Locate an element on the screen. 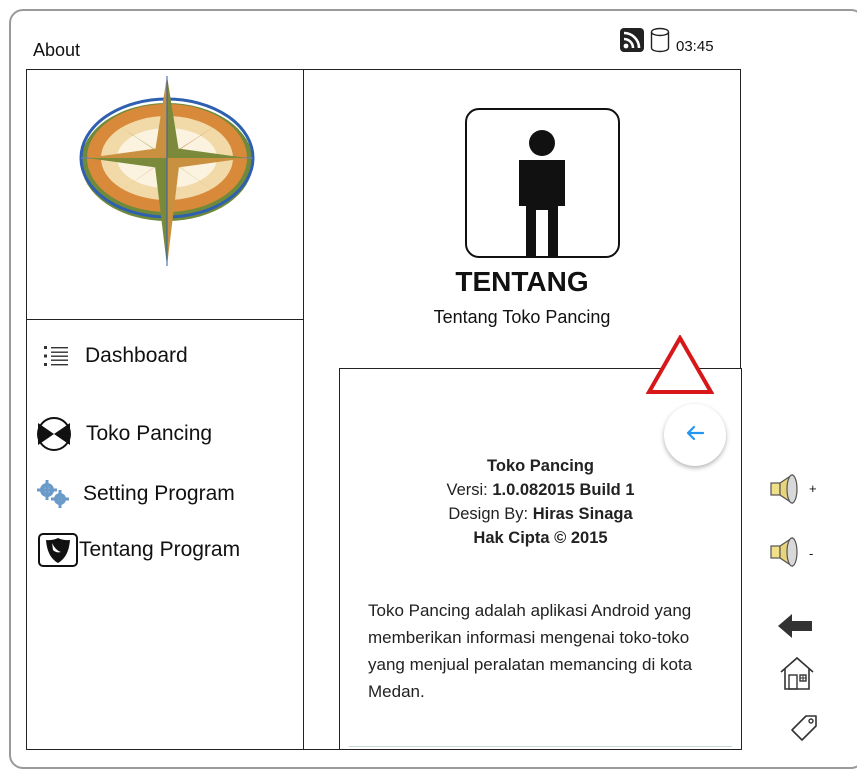 Image resolution: width=857 pixels, height=771 pixels. gears-icon is located at coordinates (54, 494).